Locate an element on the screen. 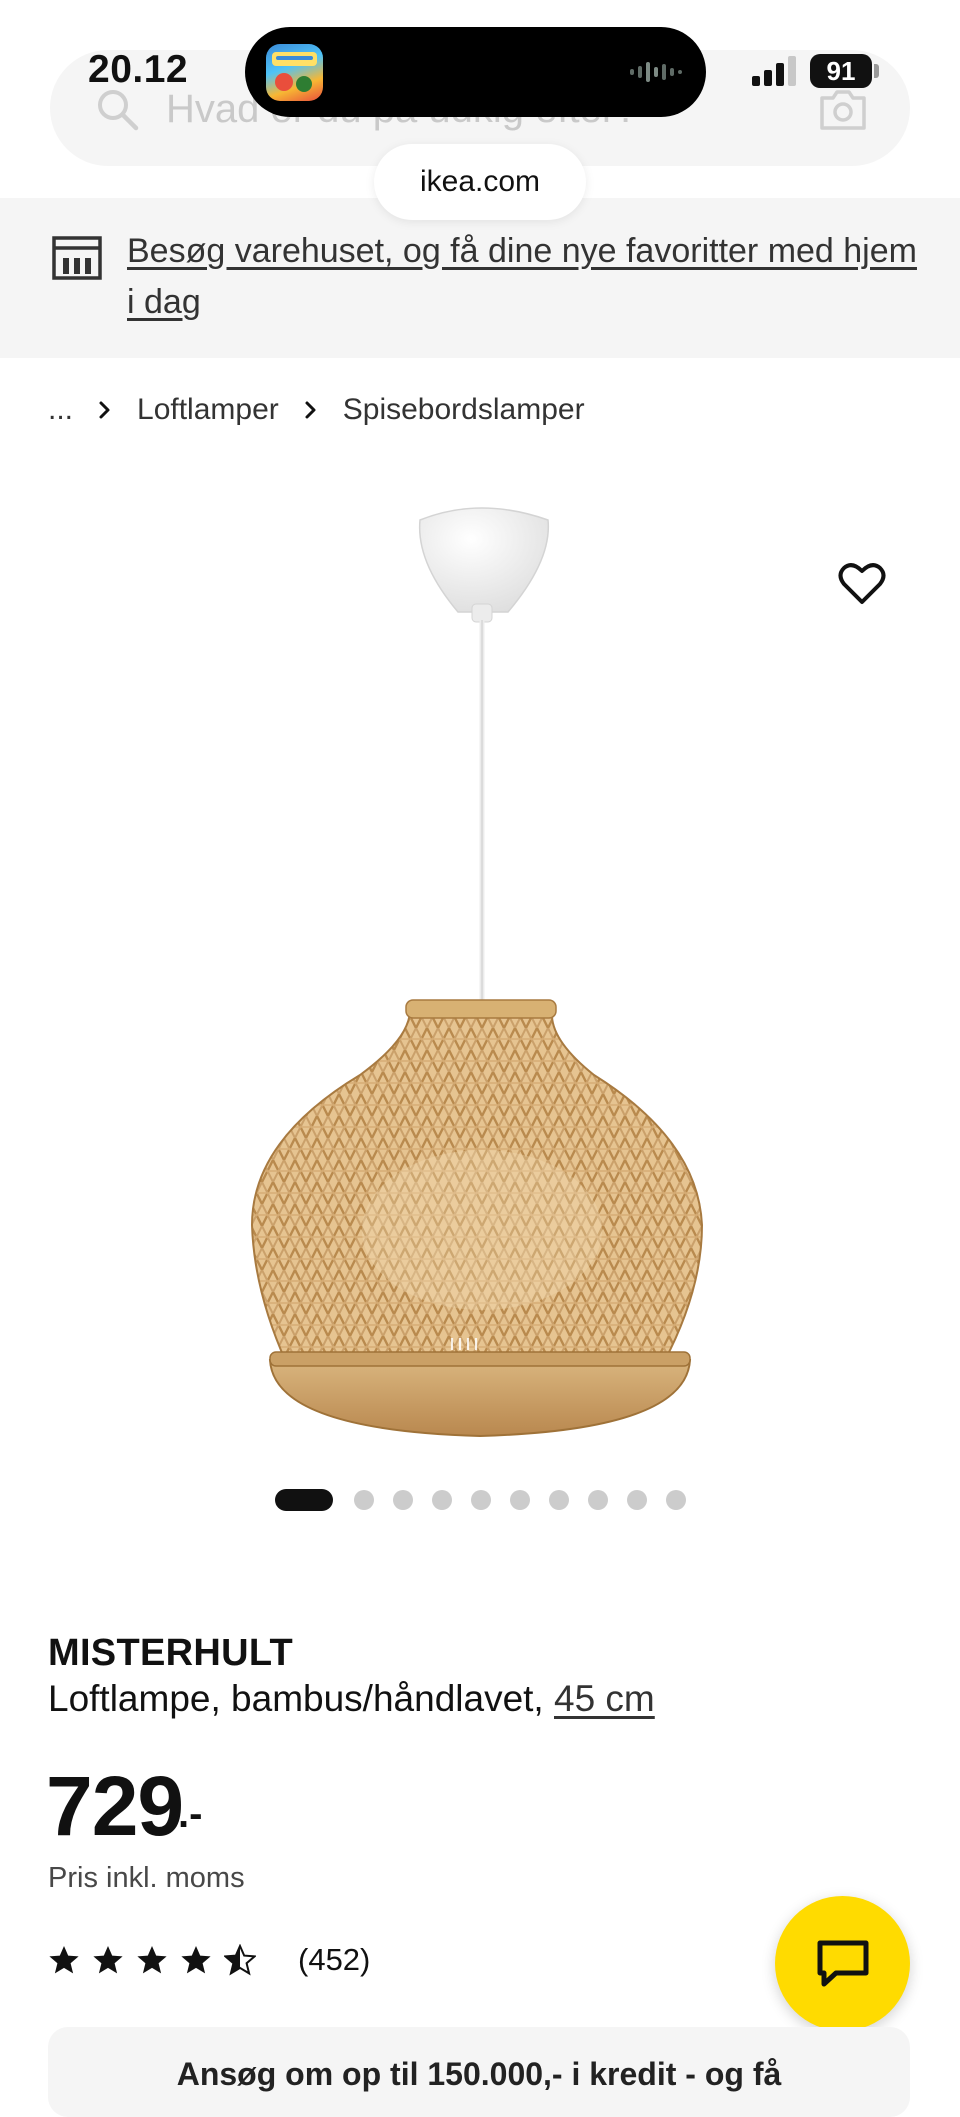  product-description: Loftlampe, bambus/håndlavet, 45 cm is located at coordinates (351, 1699).